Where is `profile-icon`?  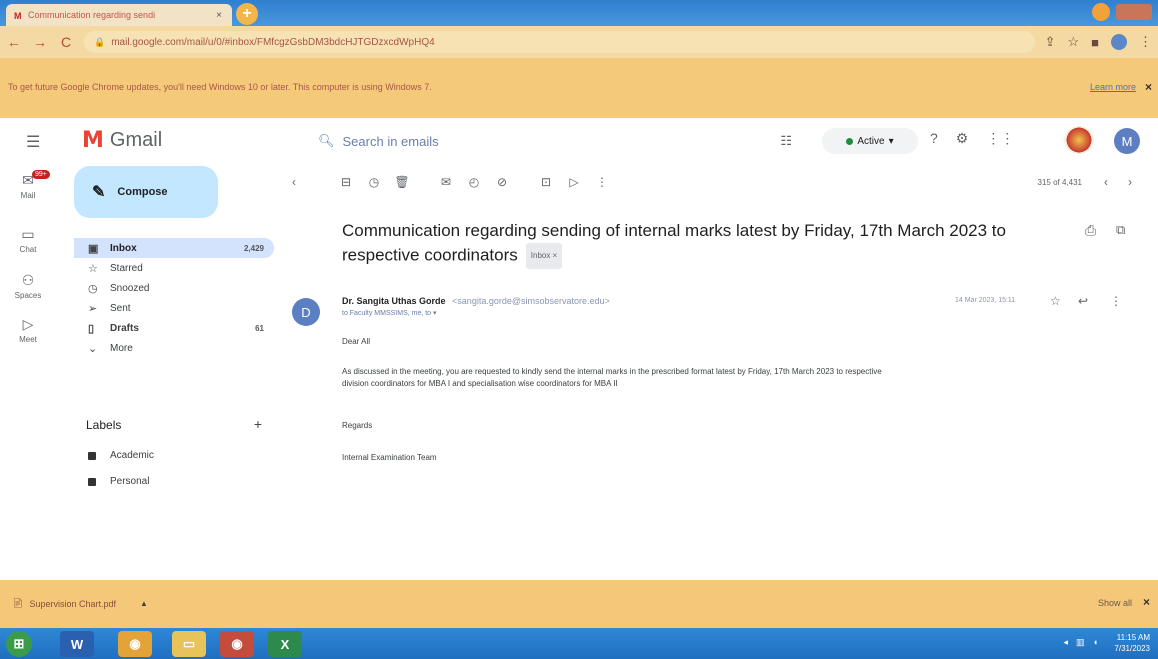
profile-icon is located at coordinates (1101, 12).